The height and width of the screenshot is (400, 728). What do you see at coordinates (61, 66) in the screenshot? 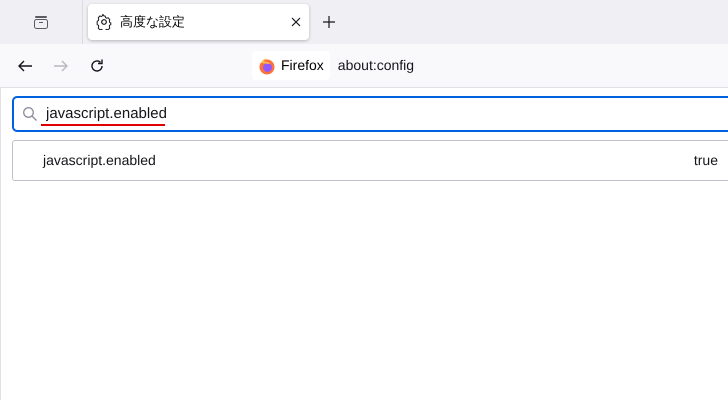
I see `forward-icon` at bounding box center [61, 66].